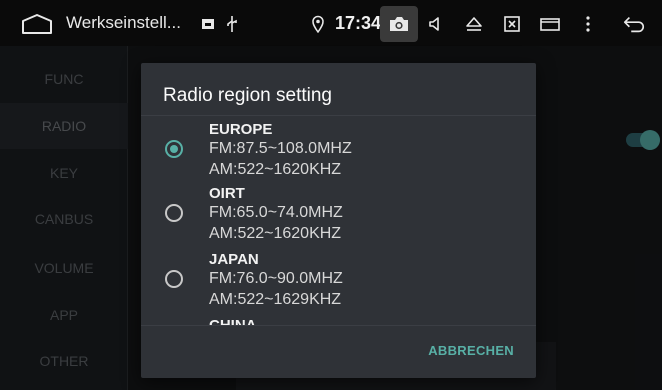  Describe the element at coordinates (233, 321) in the screenshot. I see `region-name: CHINA` at that location.